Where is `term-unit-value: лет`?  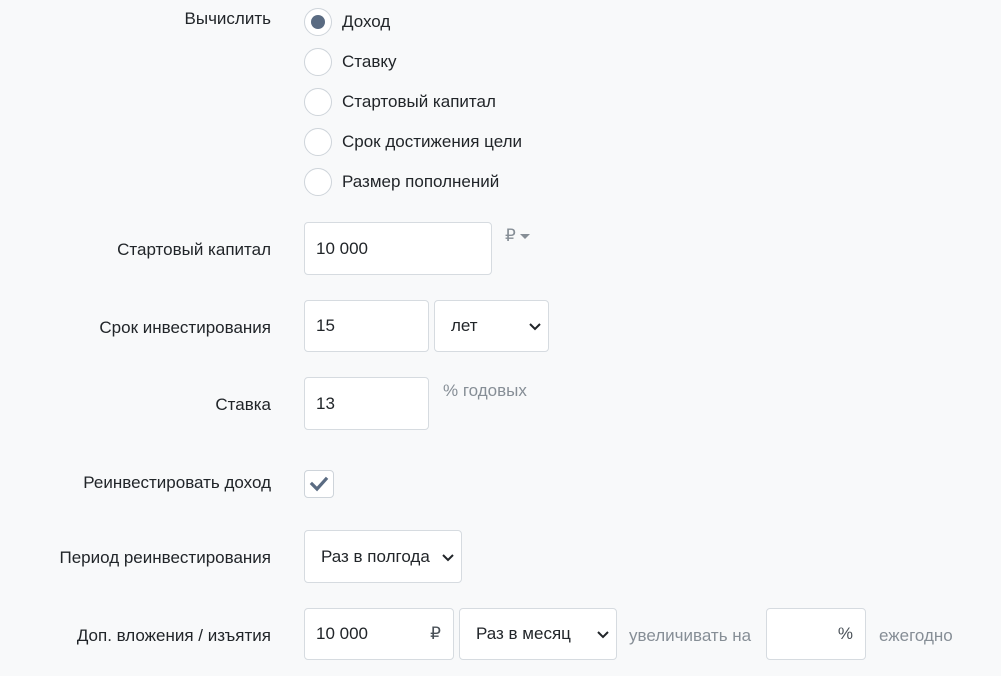 term-unit-value: лет is located at coordinates (464, 325).